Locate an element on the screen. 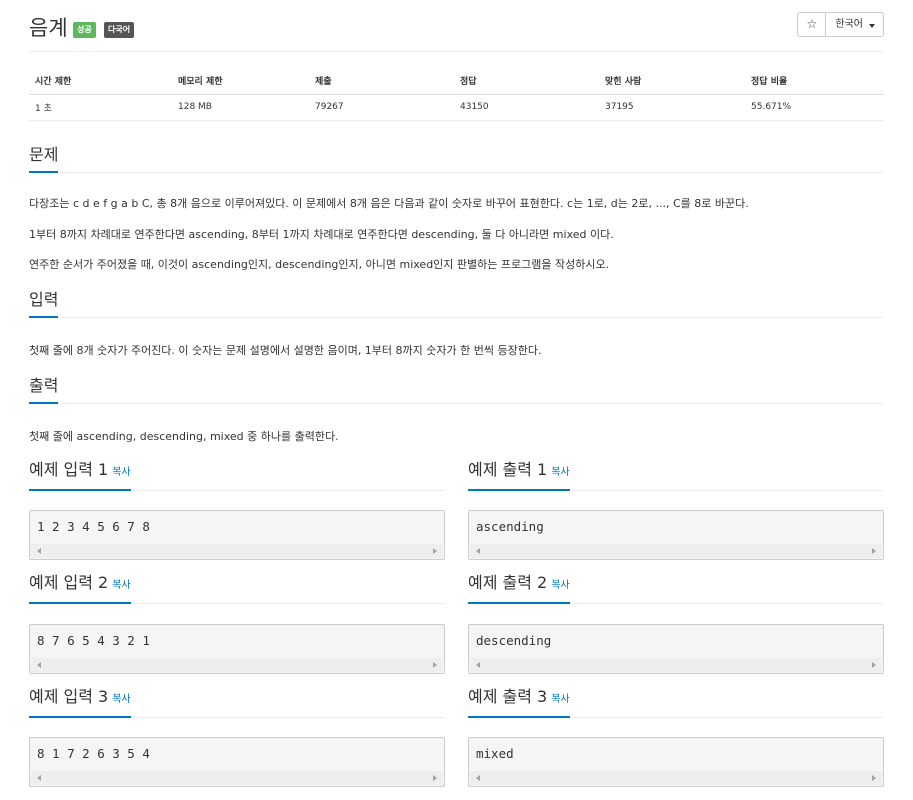 Image resolution: width=913 pixels, height=800 pixels. success-badge: 성공 is located at coordinates (84, 30).